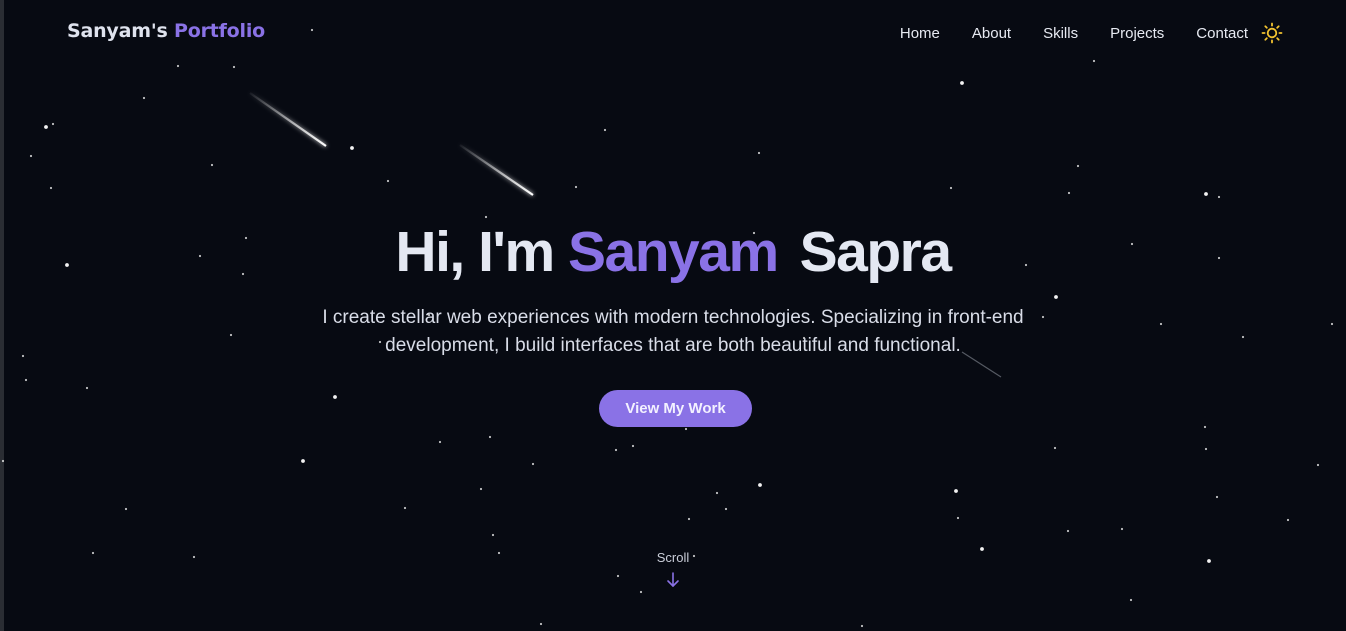 The height and width of the screenshot is (631, 1346). What do you see at coordinates (673, 579) in the screenshot?
I see `arrow-down-icon` at bounding box center [673, 579].